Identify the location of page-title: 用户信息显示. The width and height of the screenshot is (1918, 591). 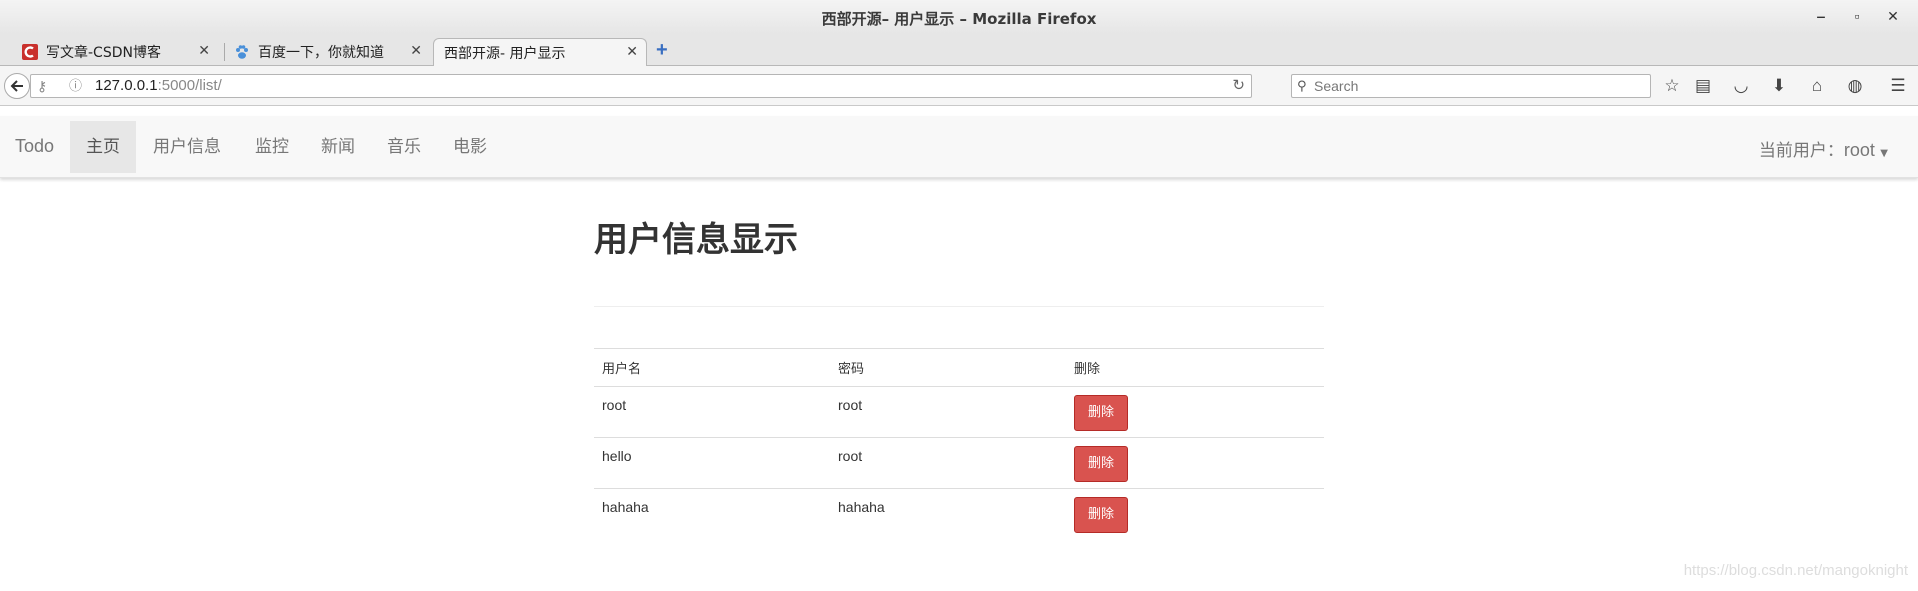
(696, 240).